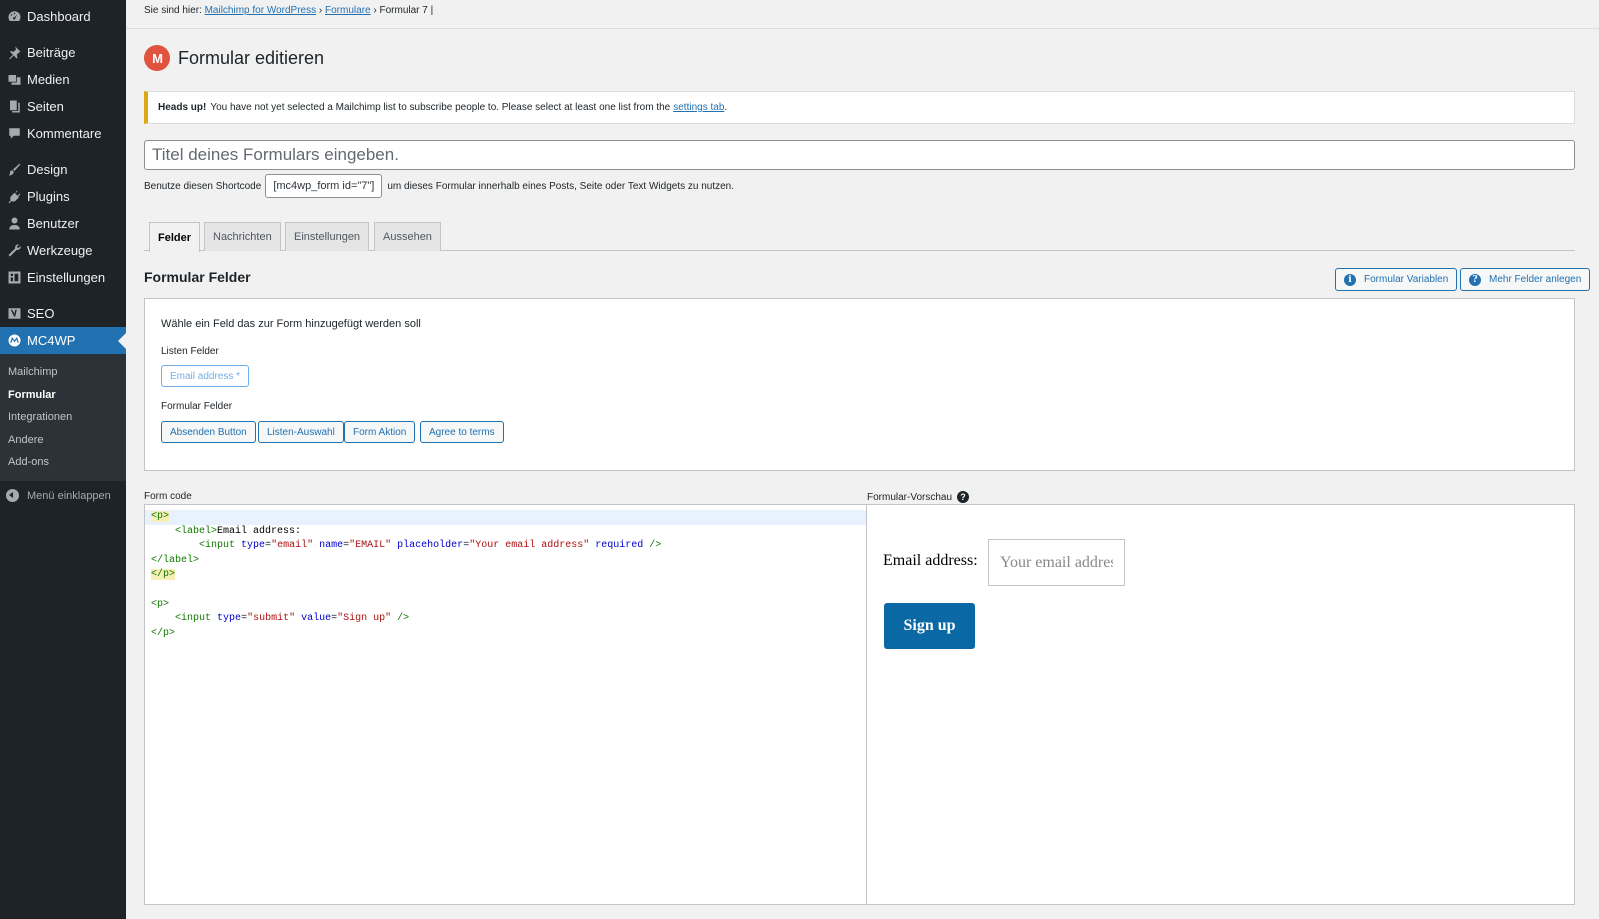 The width and height of the screenshot is (1599, 919). What do you see at coordinates (63, 196) in the screenshot?
I see `menu-item-plugins: Plugins` at bounding box center [63, 196].